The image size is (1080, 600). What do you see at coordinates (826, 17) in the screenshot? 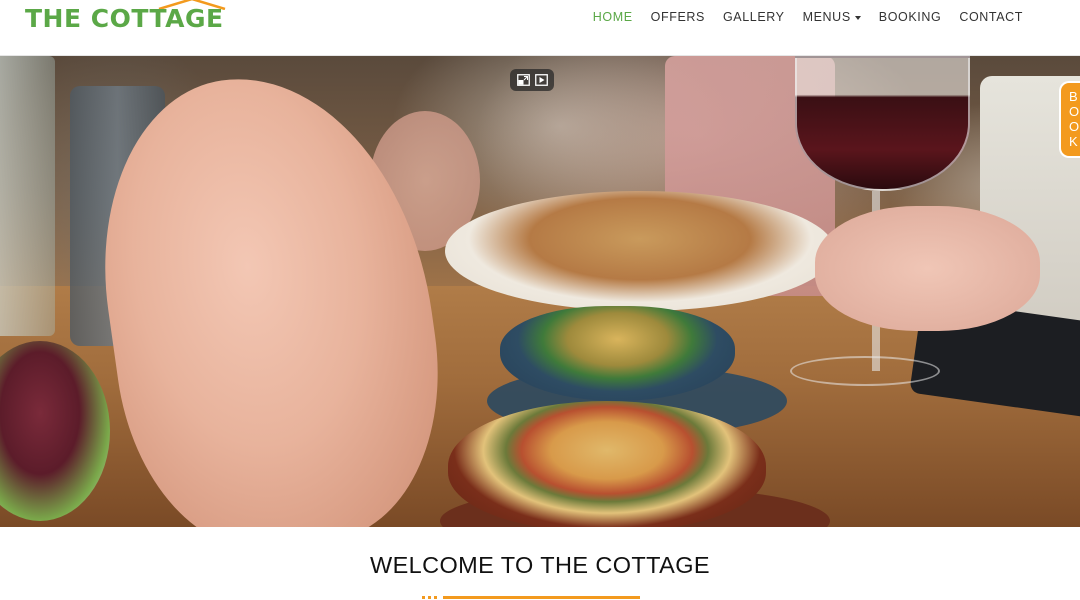
I see `nav-menus-label: MENUS` at bounding box center [826, 17].